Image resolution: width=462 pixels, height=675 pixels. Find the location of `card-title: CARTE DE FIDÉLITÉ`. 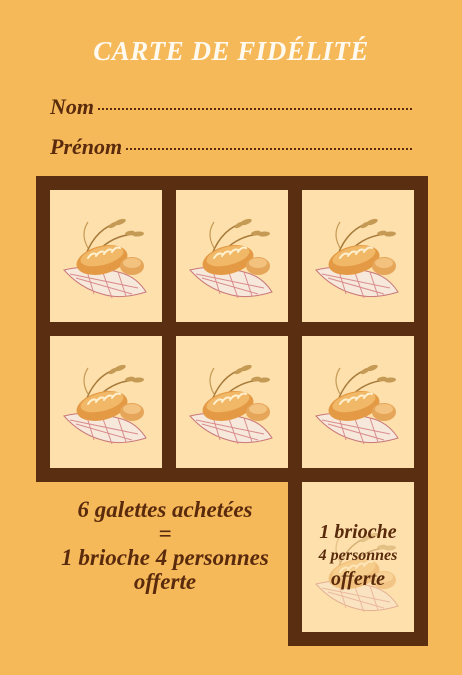

card-title: CARTE DE FIDÉLITÉ is located at coordinates (231, 51).